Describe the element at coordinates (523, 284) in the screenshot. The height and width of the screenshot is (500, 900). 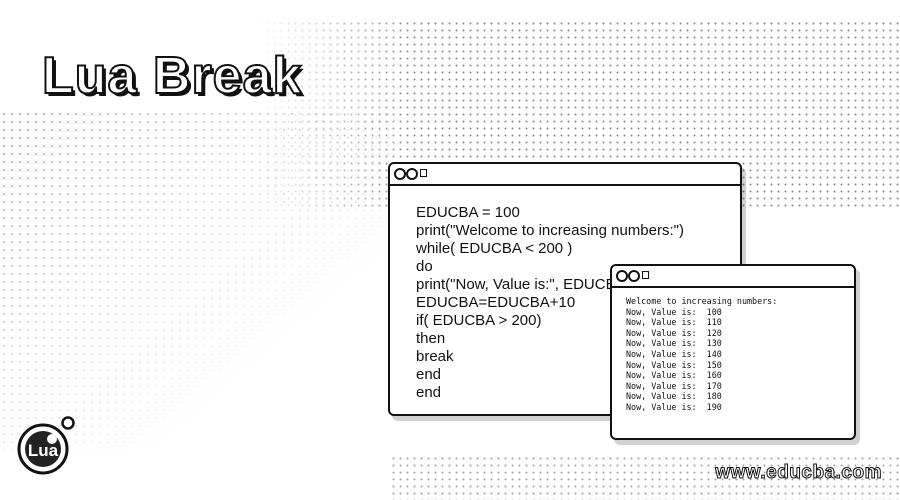
I see `code-line: print("Now, Value is:", EDUCBA)` at that location.